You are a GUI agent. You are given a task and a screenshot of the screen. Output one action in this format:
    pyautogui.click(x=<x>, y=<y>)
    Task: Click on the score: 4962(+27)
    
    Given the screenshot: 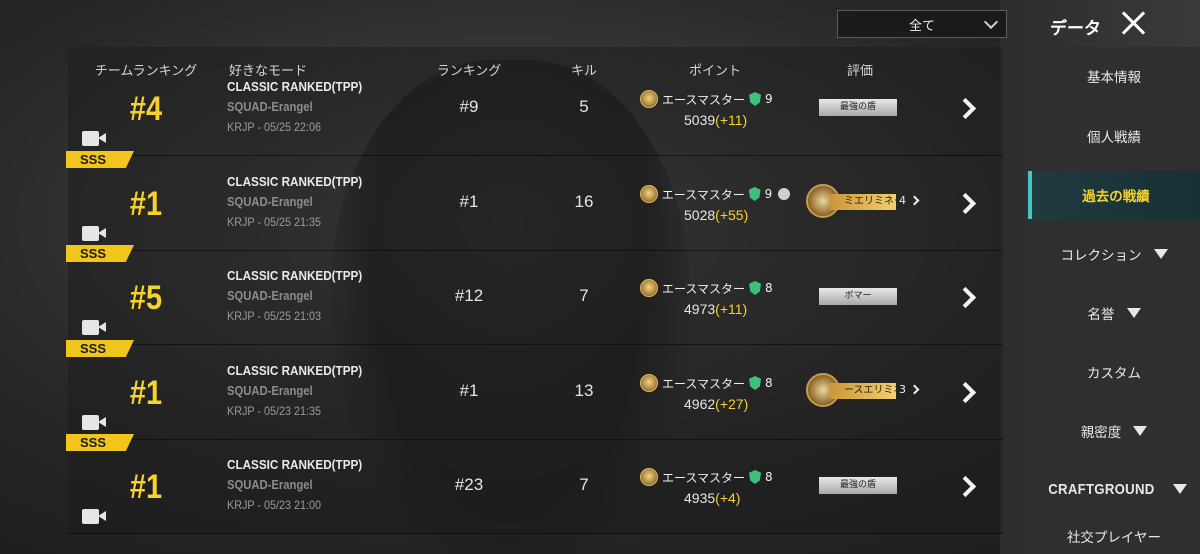 What is the action you would take?
    pyautogui.click(x=715, y=404)
    